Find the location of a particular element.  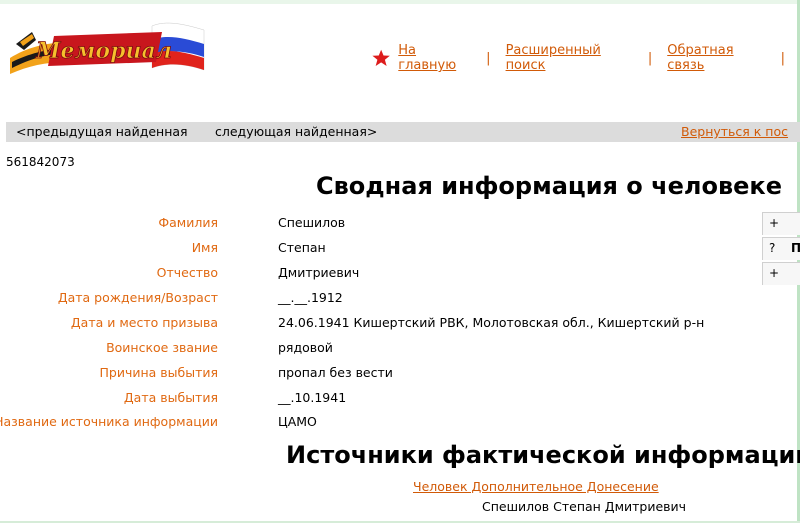

field-row-reason: Причина выбытия пропал без вести is located at coordinates (380, 373).